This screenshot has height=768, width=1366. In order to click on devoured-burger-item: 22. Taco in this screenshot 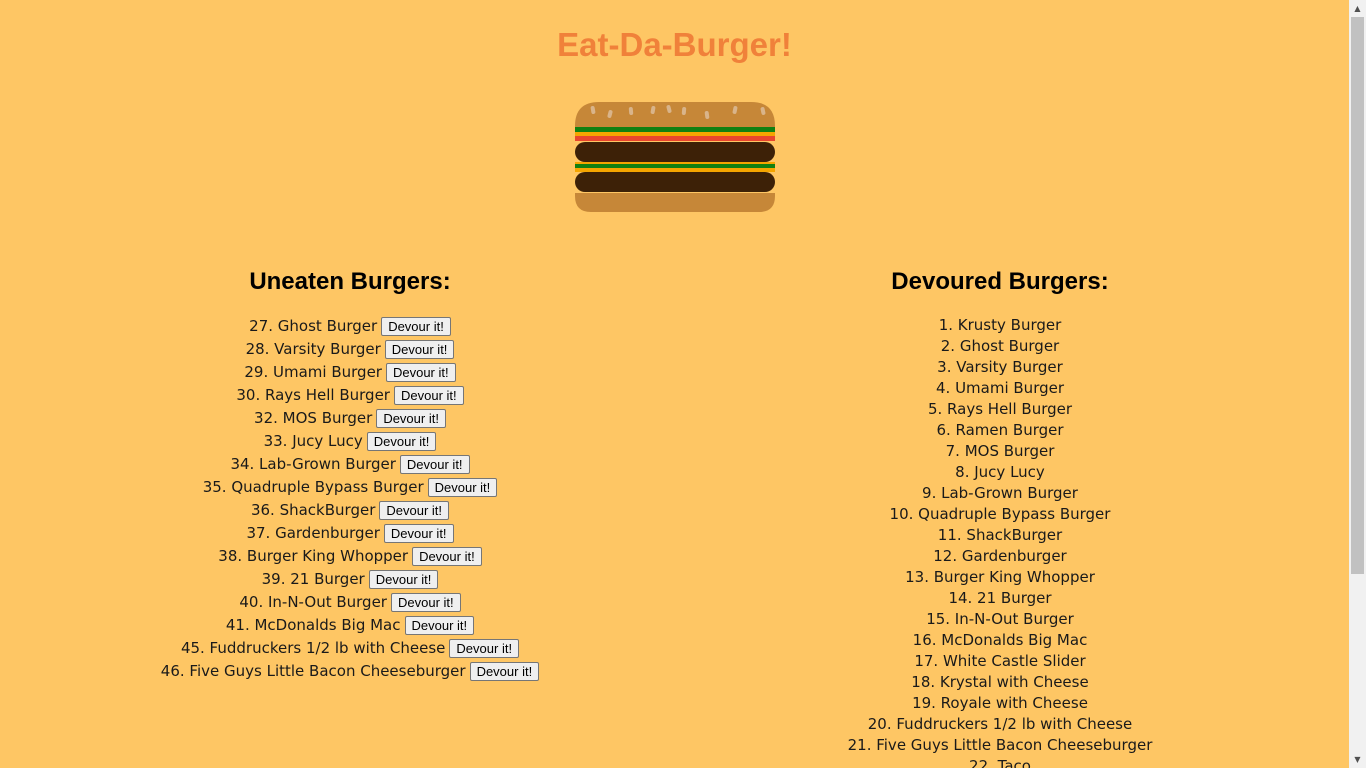, I will do `click(1000, 762)`.